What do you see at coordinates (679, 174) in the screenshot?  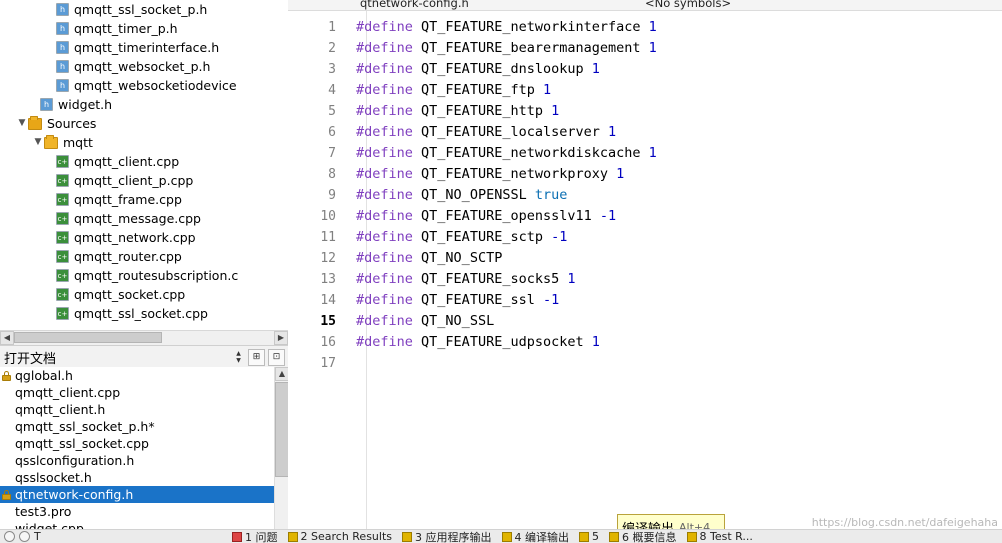 I see `code-line: #define QT_FEATURE_networkproxy 1` at bounding box center [679, 174].